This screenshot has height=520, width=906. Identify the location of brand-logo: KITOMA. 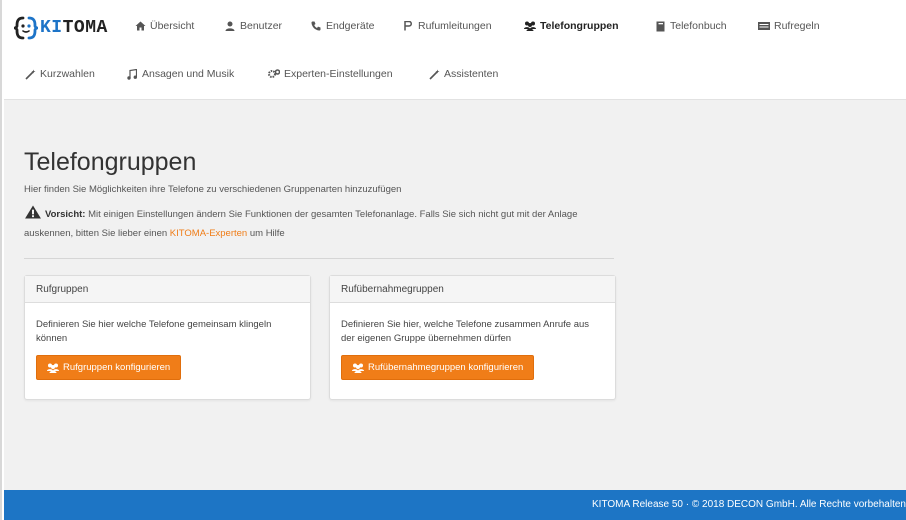
(61, 28).